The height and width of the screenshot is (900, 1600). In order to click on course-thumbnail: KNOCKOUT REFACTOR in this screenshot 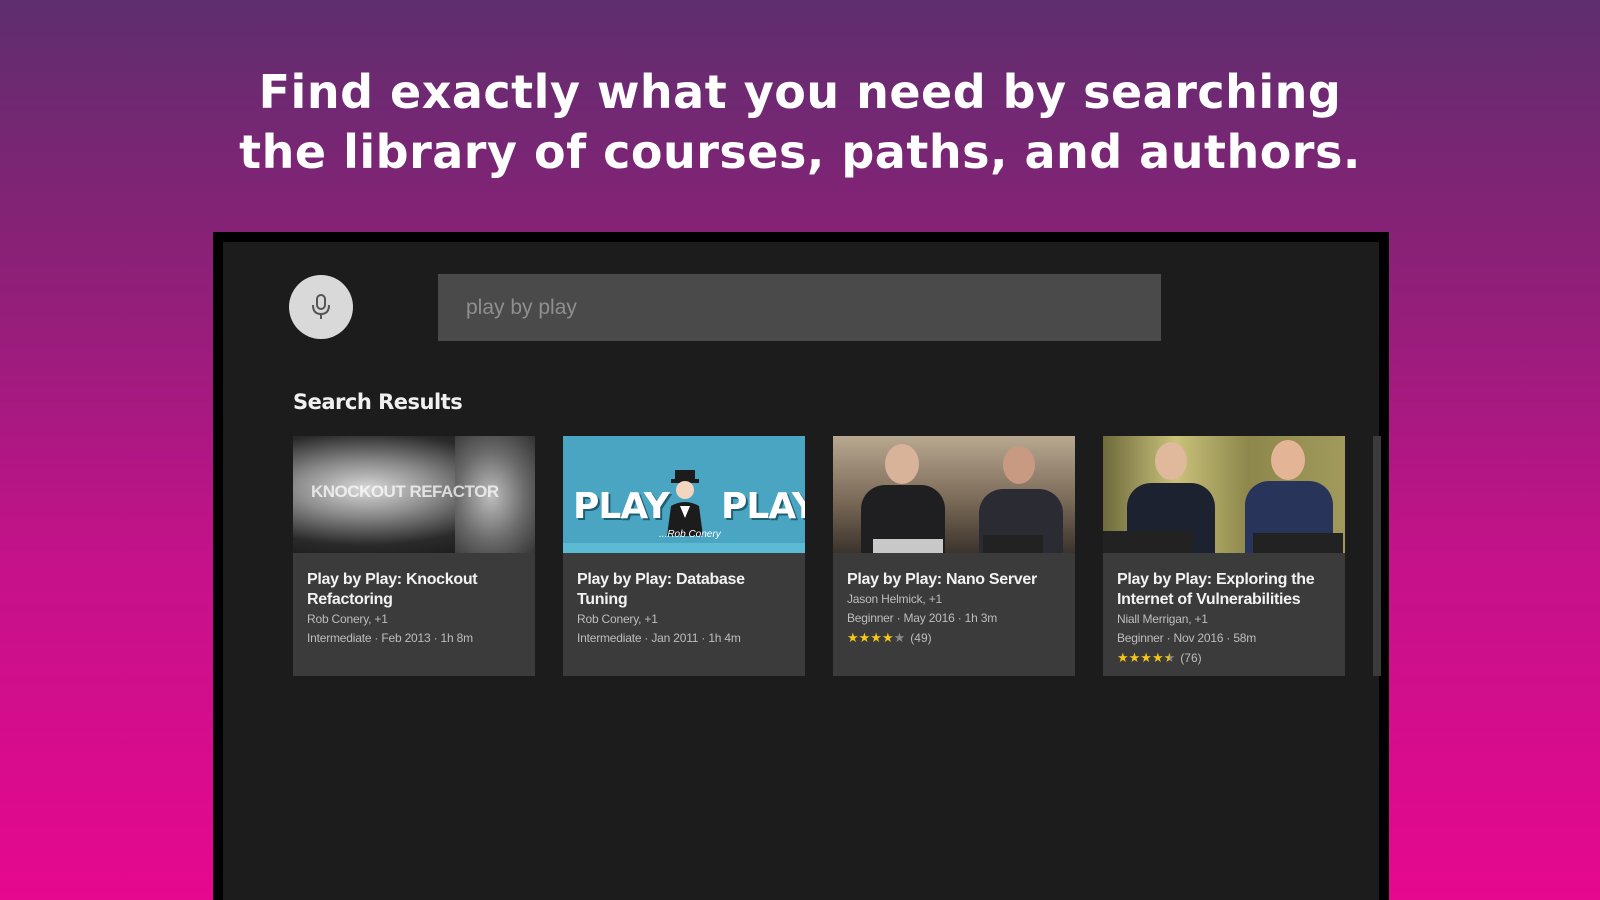, I will do `click(414, 494)`.